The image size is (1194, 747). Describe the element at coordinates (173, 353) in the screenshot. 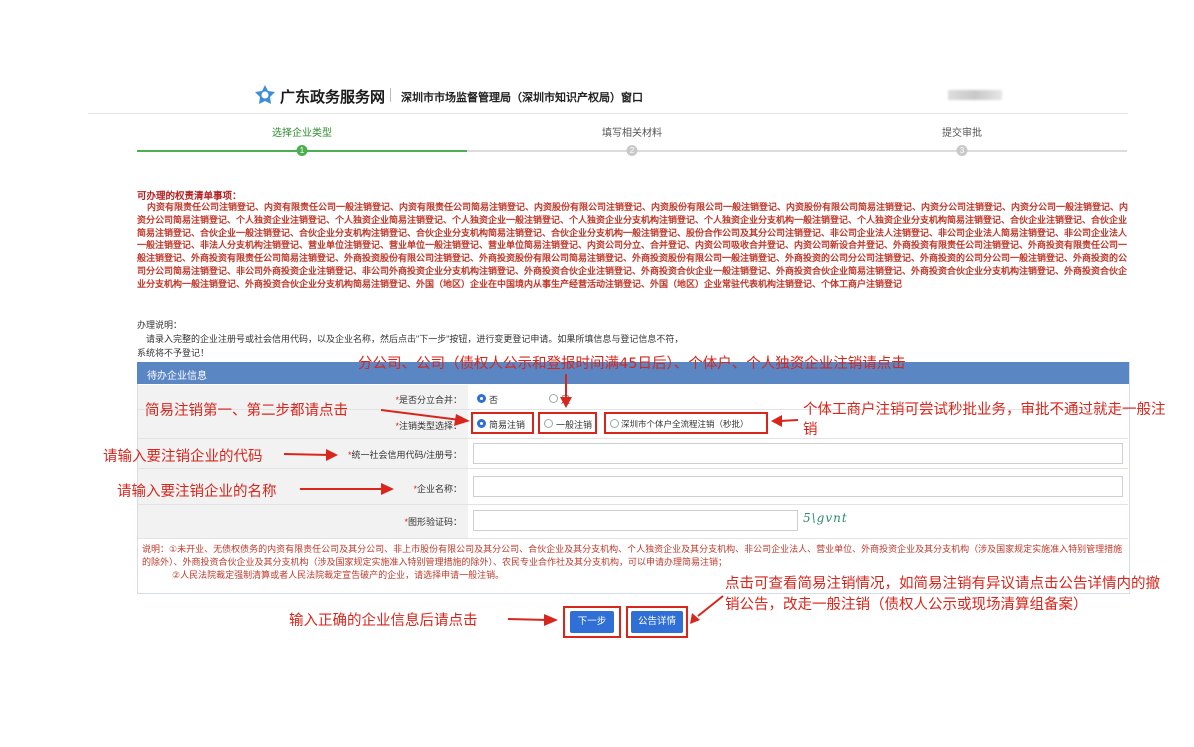

I see `instructions-line-2: 系统将不予登记！` at that location.